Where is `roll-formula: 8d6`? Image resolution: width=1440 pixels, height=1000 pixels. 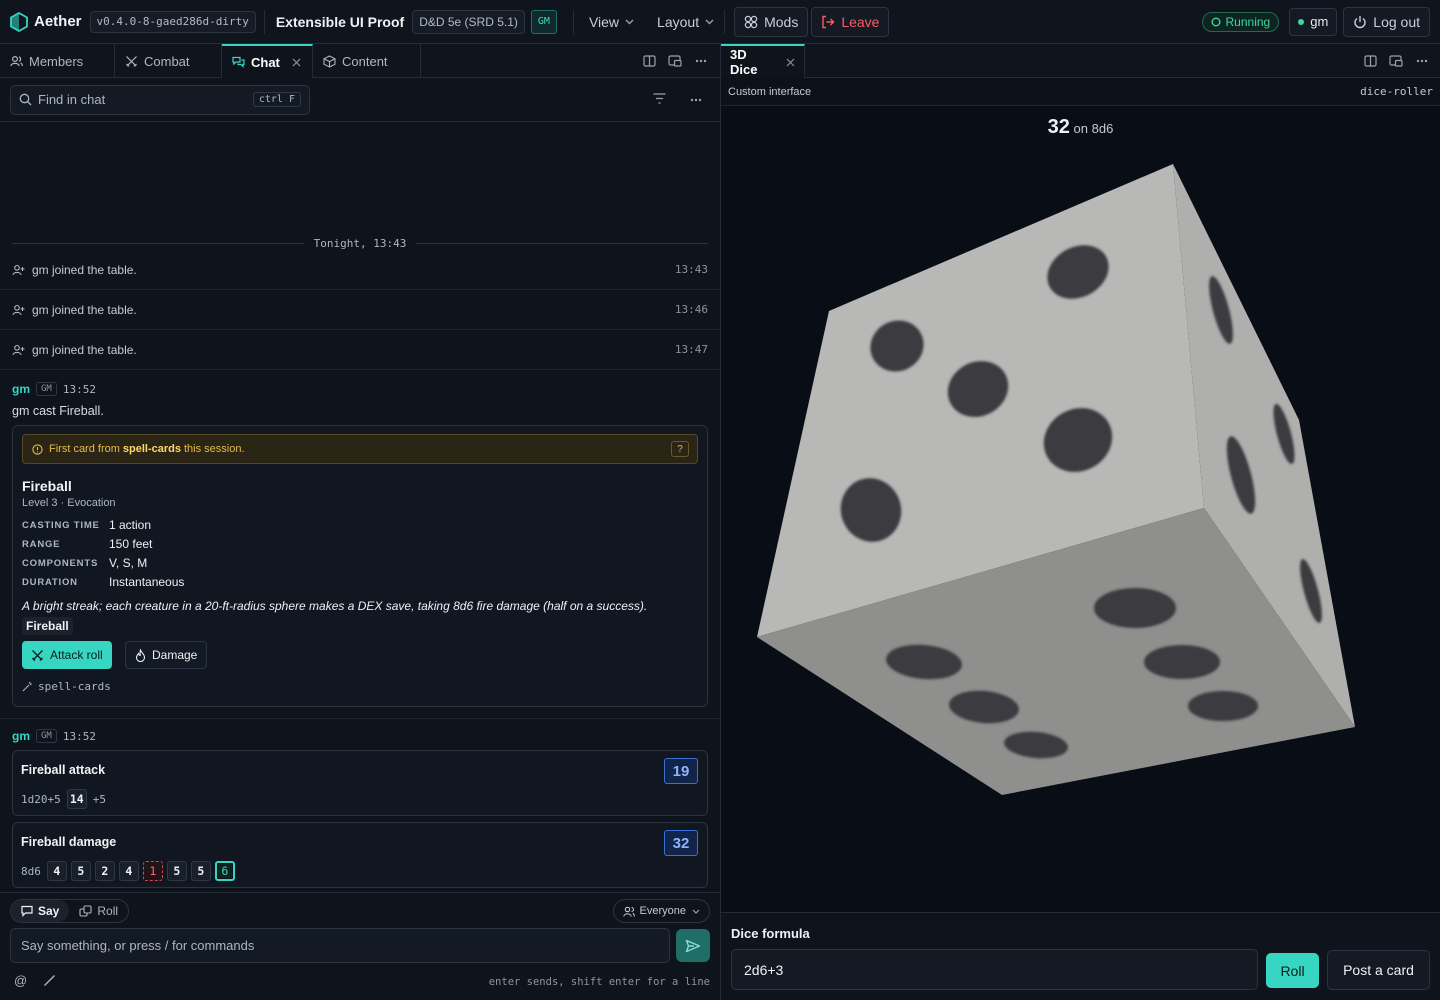 roll-formula: 8d6 is located at coordinates (31, 871).